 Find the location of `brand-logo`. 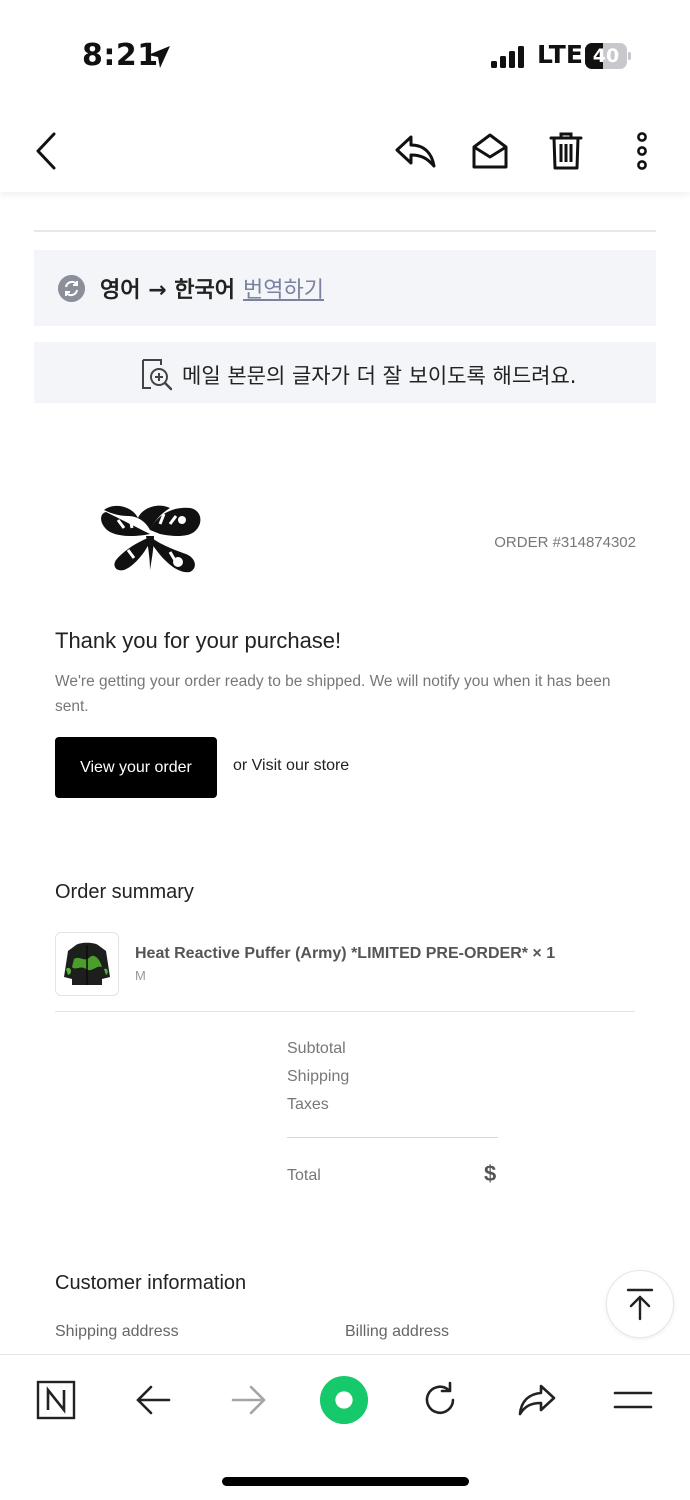

brand-logo is located at coordinates (151, 539).